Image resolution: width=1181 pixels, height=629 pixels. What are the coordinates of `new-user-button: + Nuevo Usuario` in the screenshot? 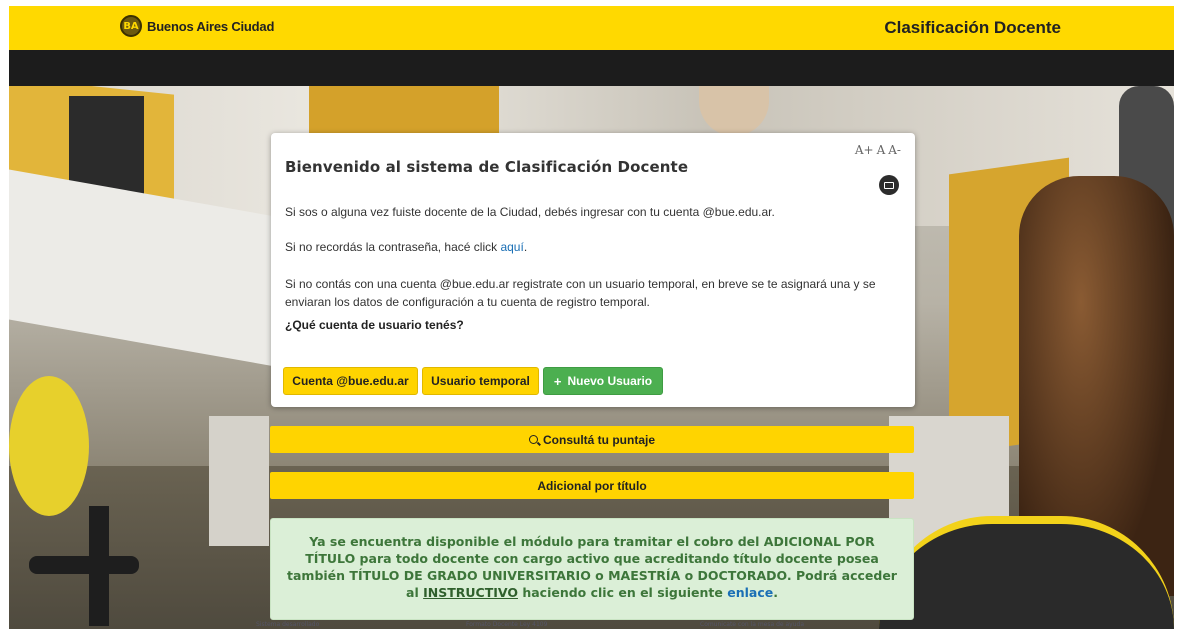 It's located at (603, 381).